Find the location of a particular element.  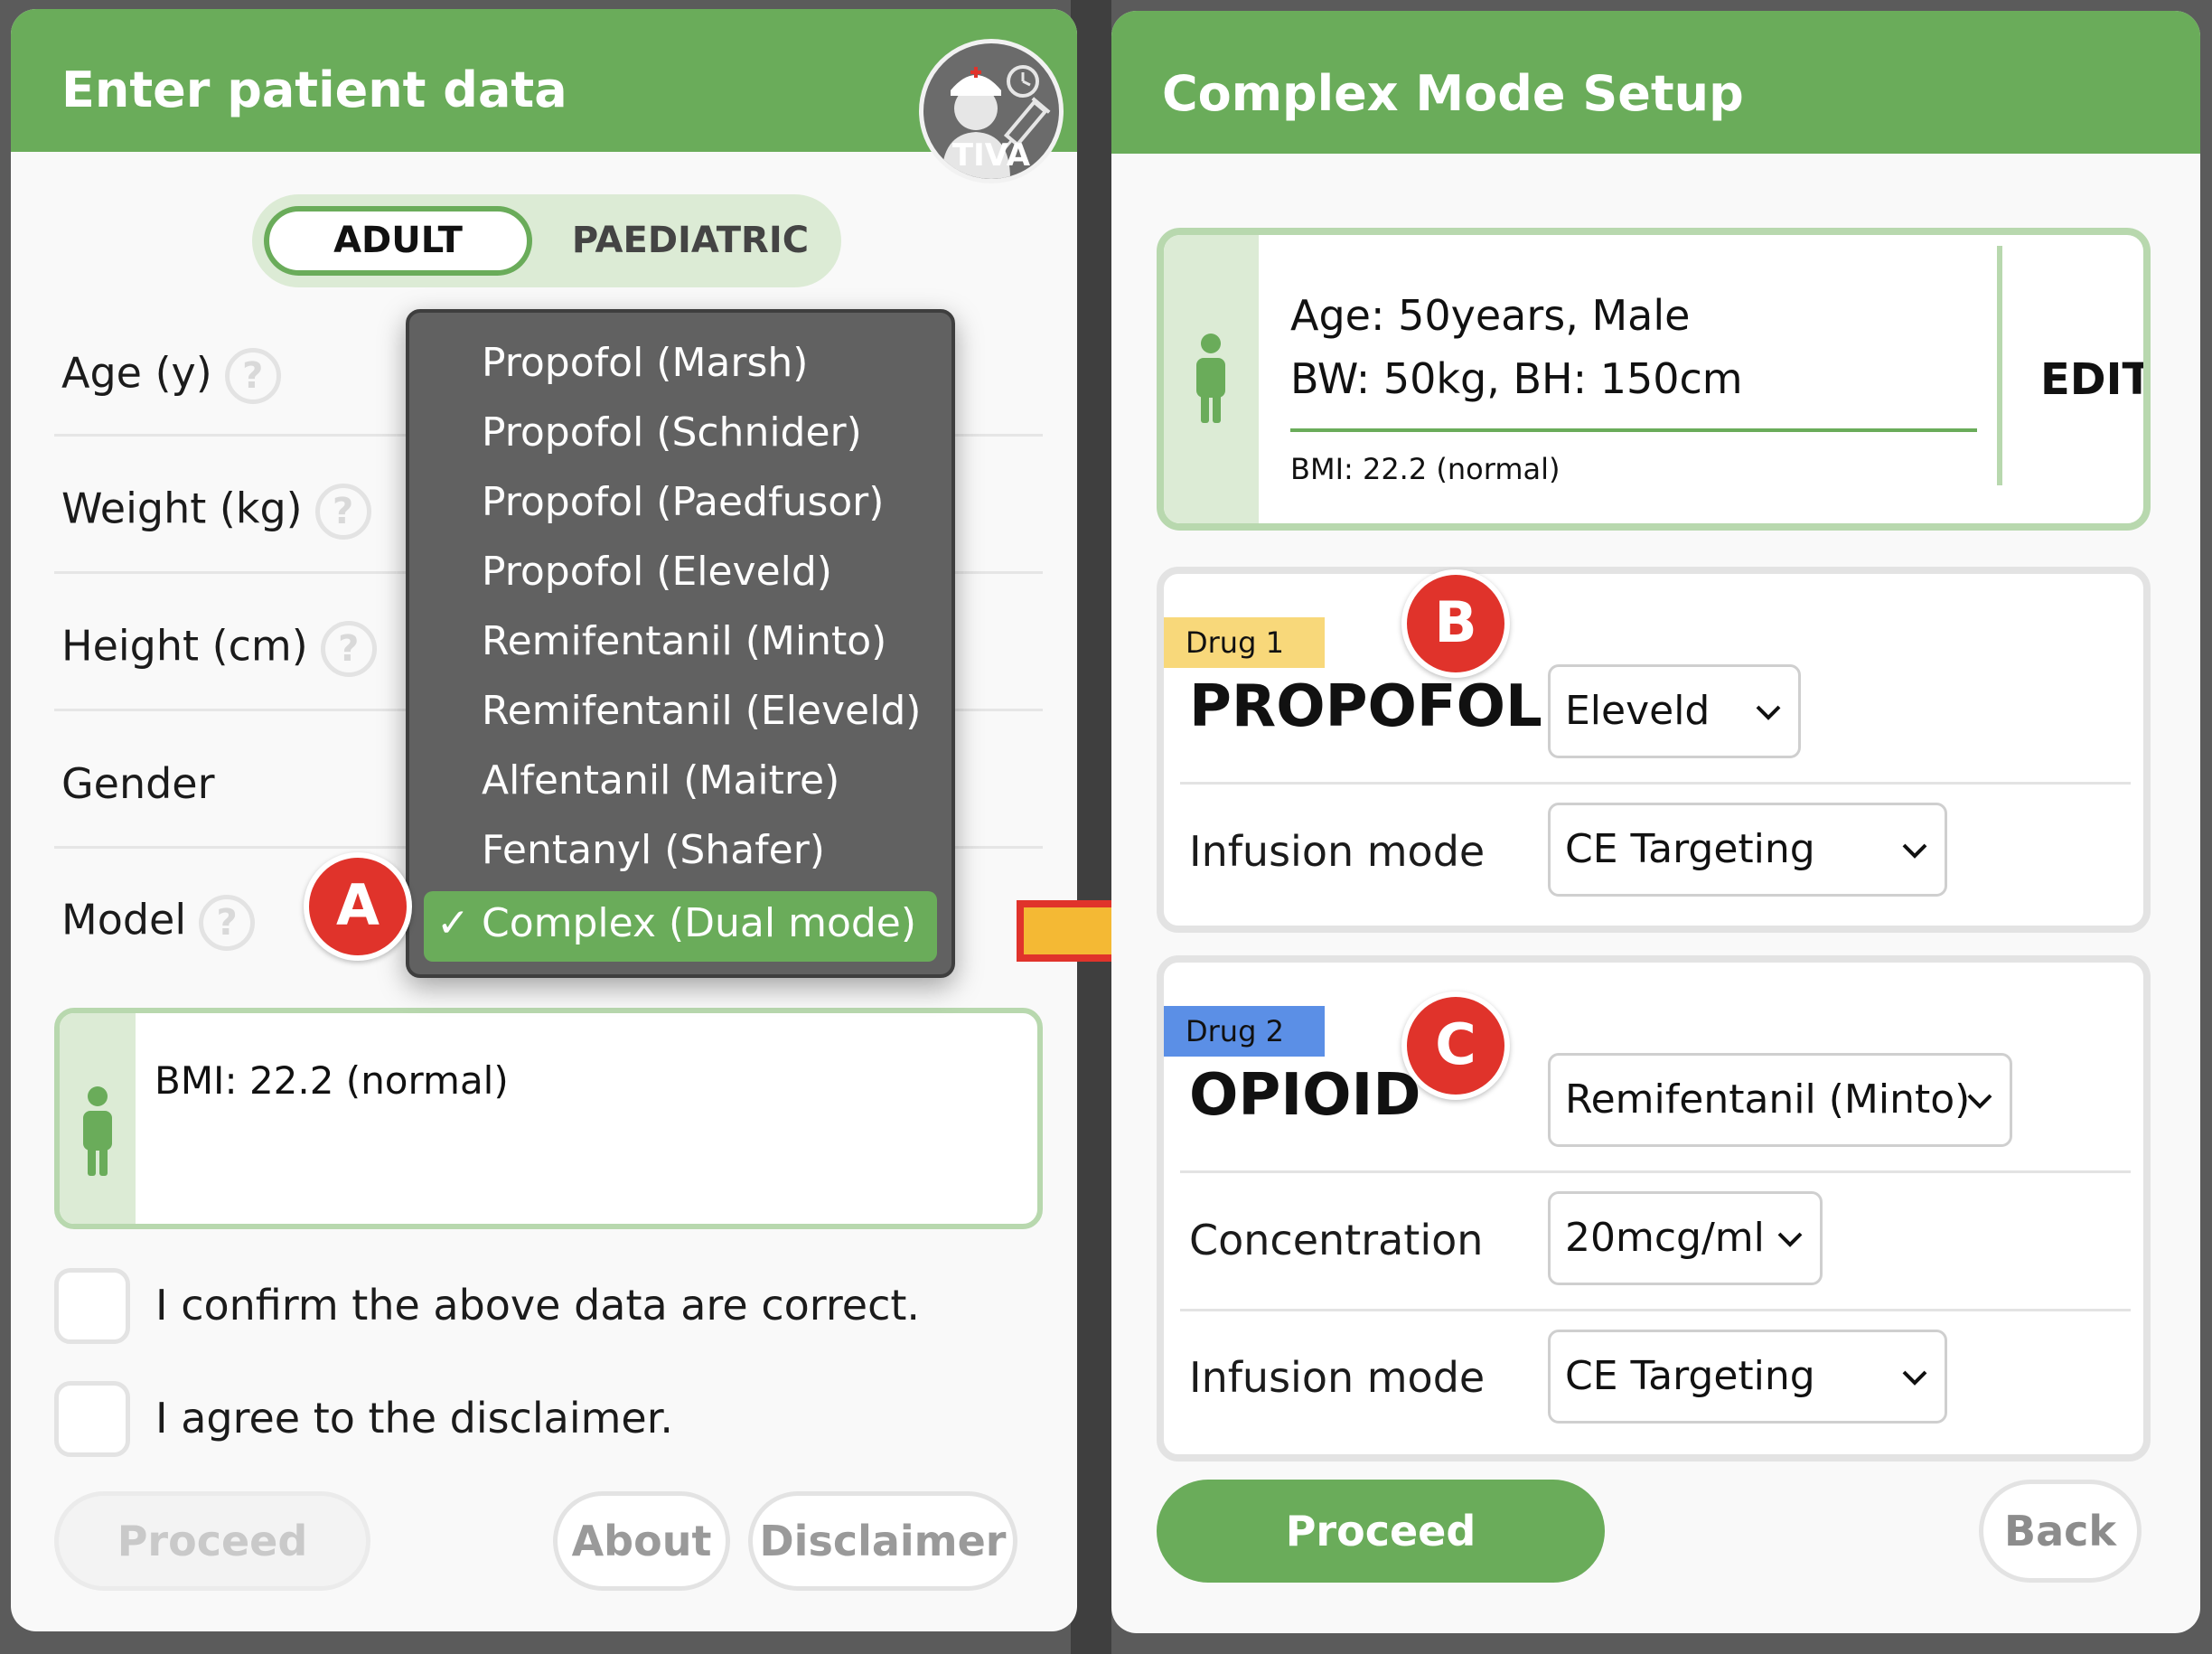

drug1-infusion-select: CE Targeting is located at coordinates (1747, 850).